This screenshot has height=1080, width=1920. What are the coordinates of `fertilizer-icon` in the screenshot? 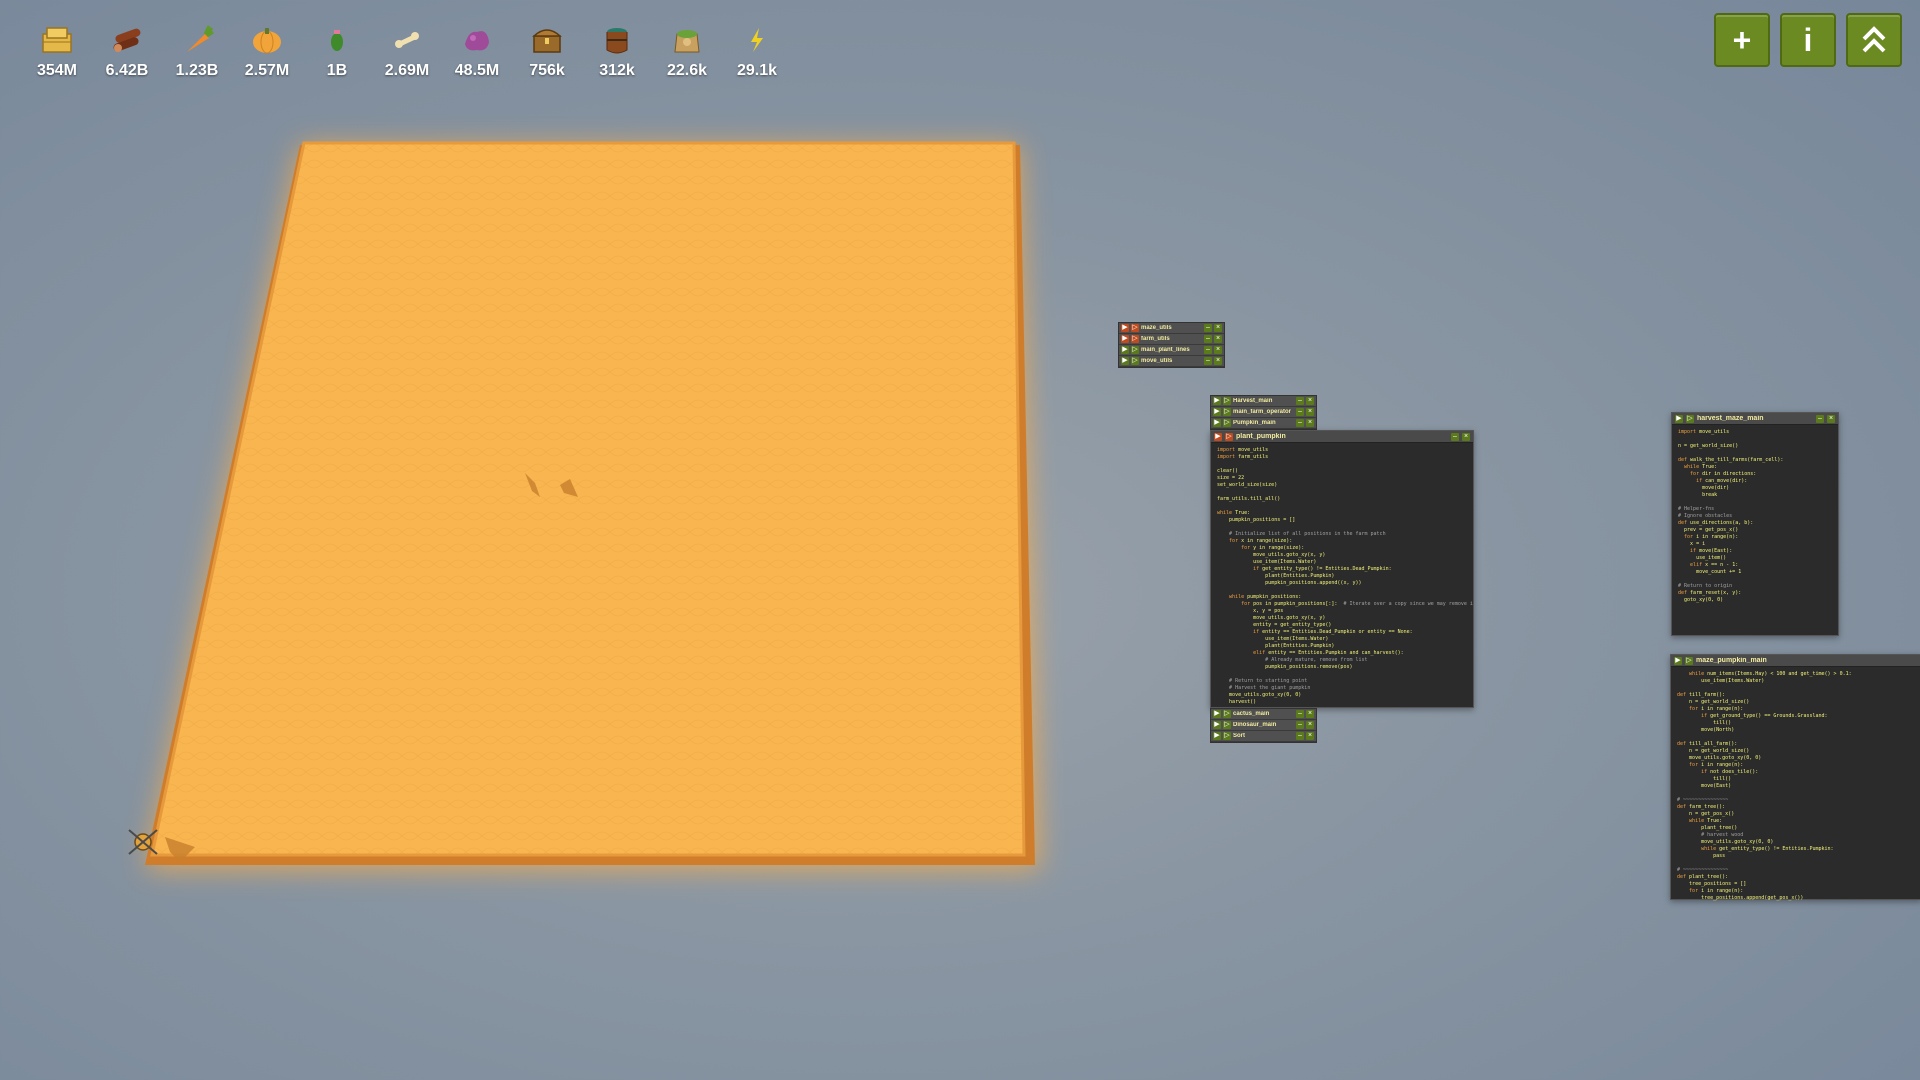 It's located at (687, 40).